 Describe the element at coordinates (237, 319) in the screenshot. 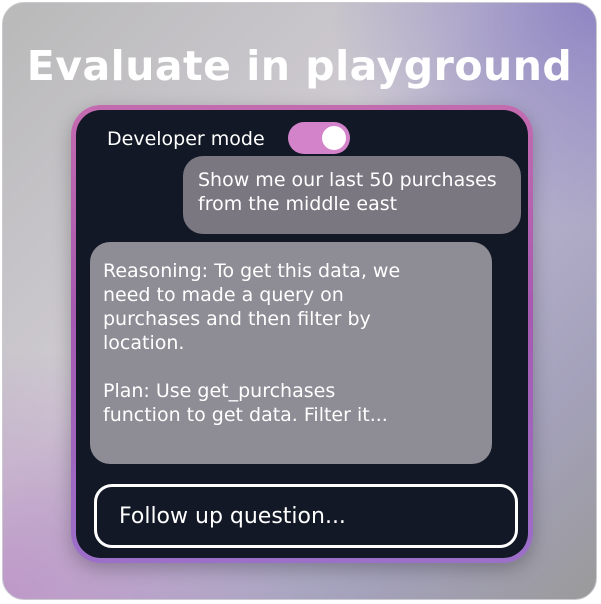

I see `reasoning-line: purchases and then filter by` at that location.